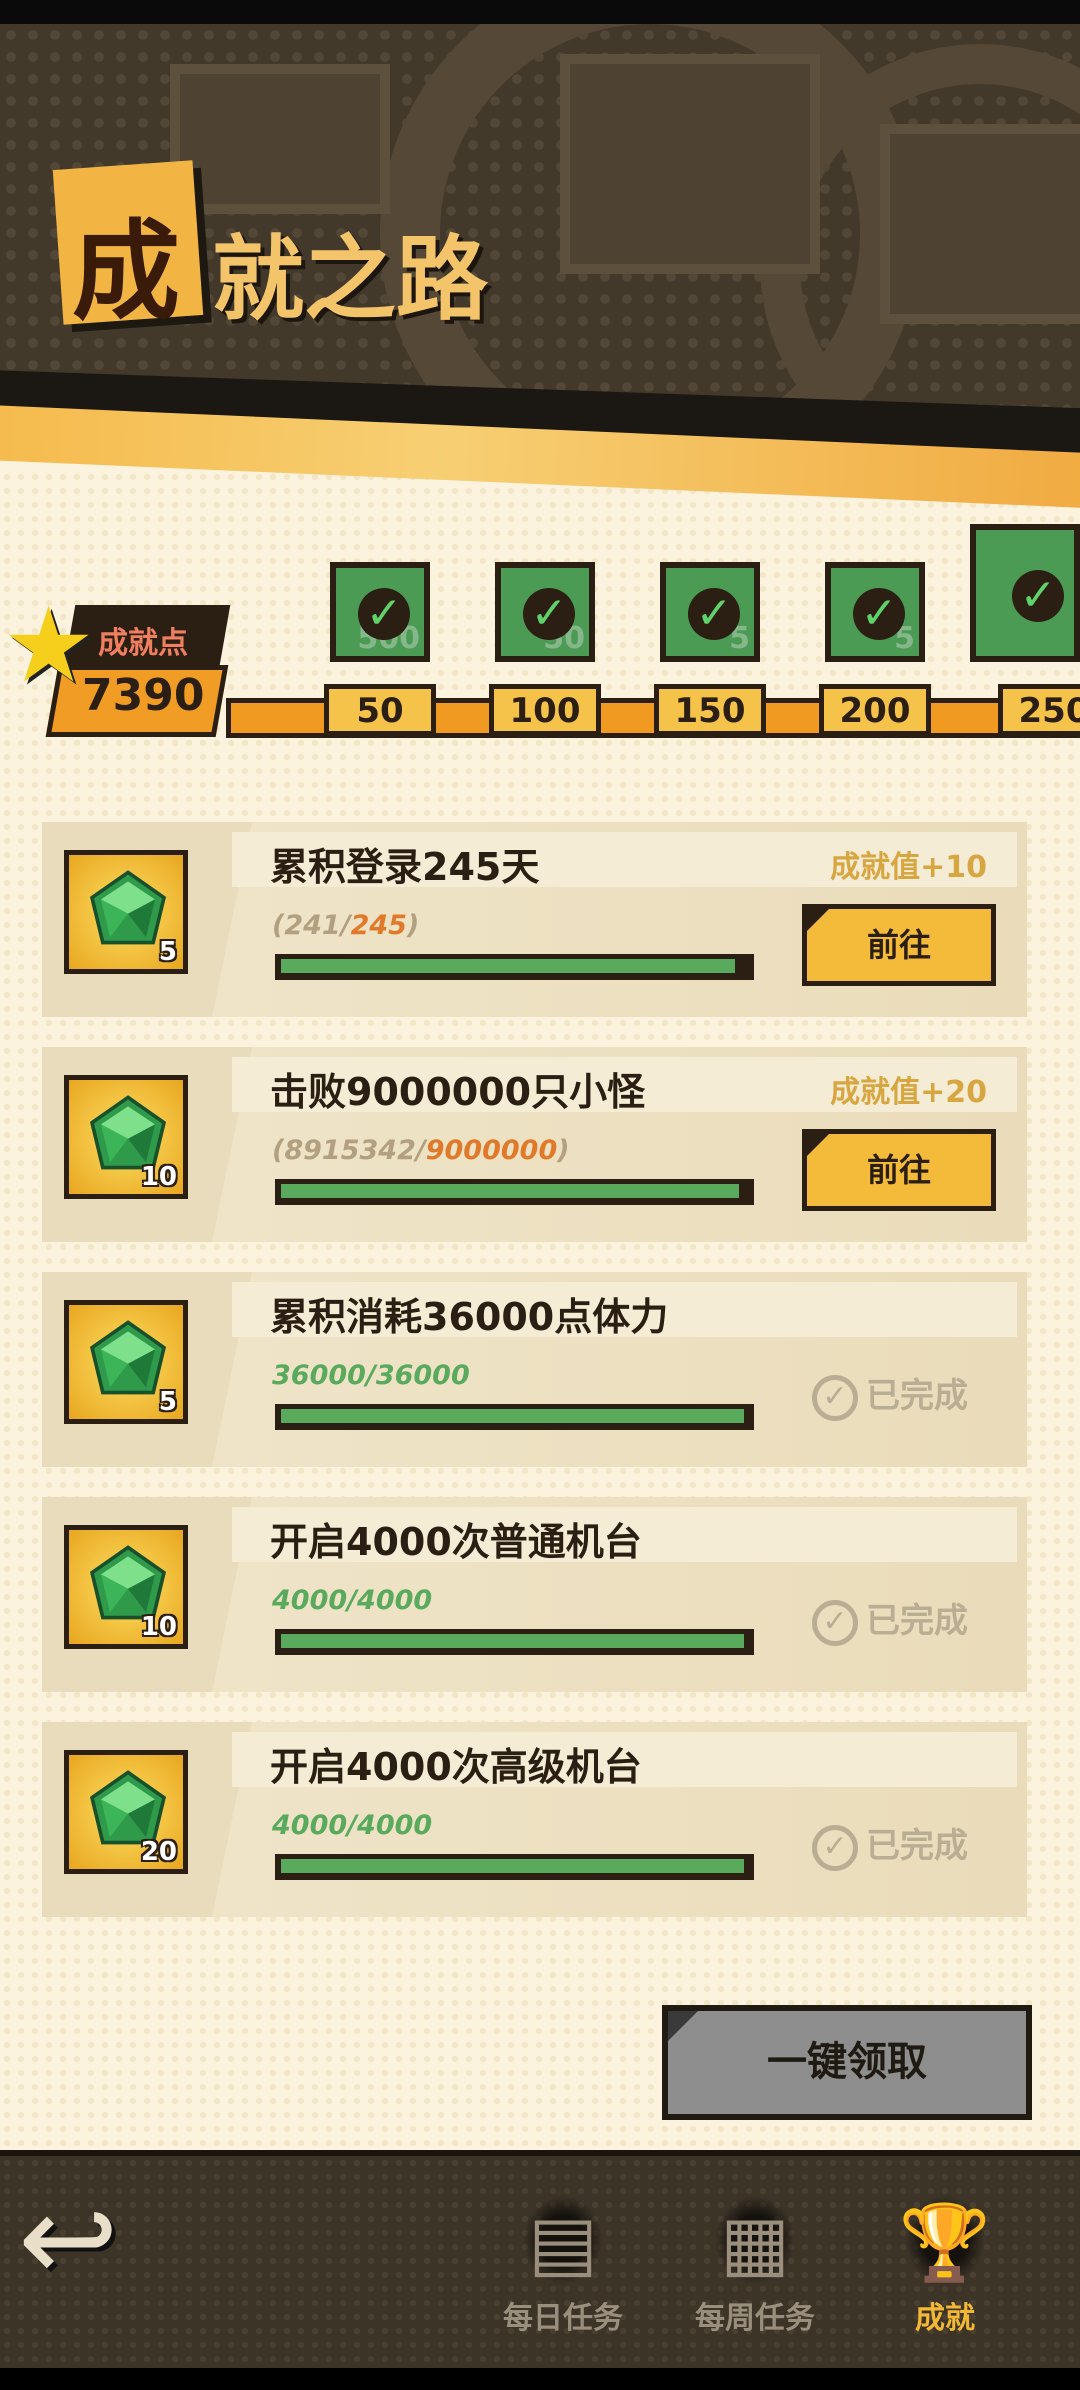 Image resolution: width=1080 pixels, height=2390 pixels. I want to click on weekly-tasks-icon: ▦, so click(755, 2243).